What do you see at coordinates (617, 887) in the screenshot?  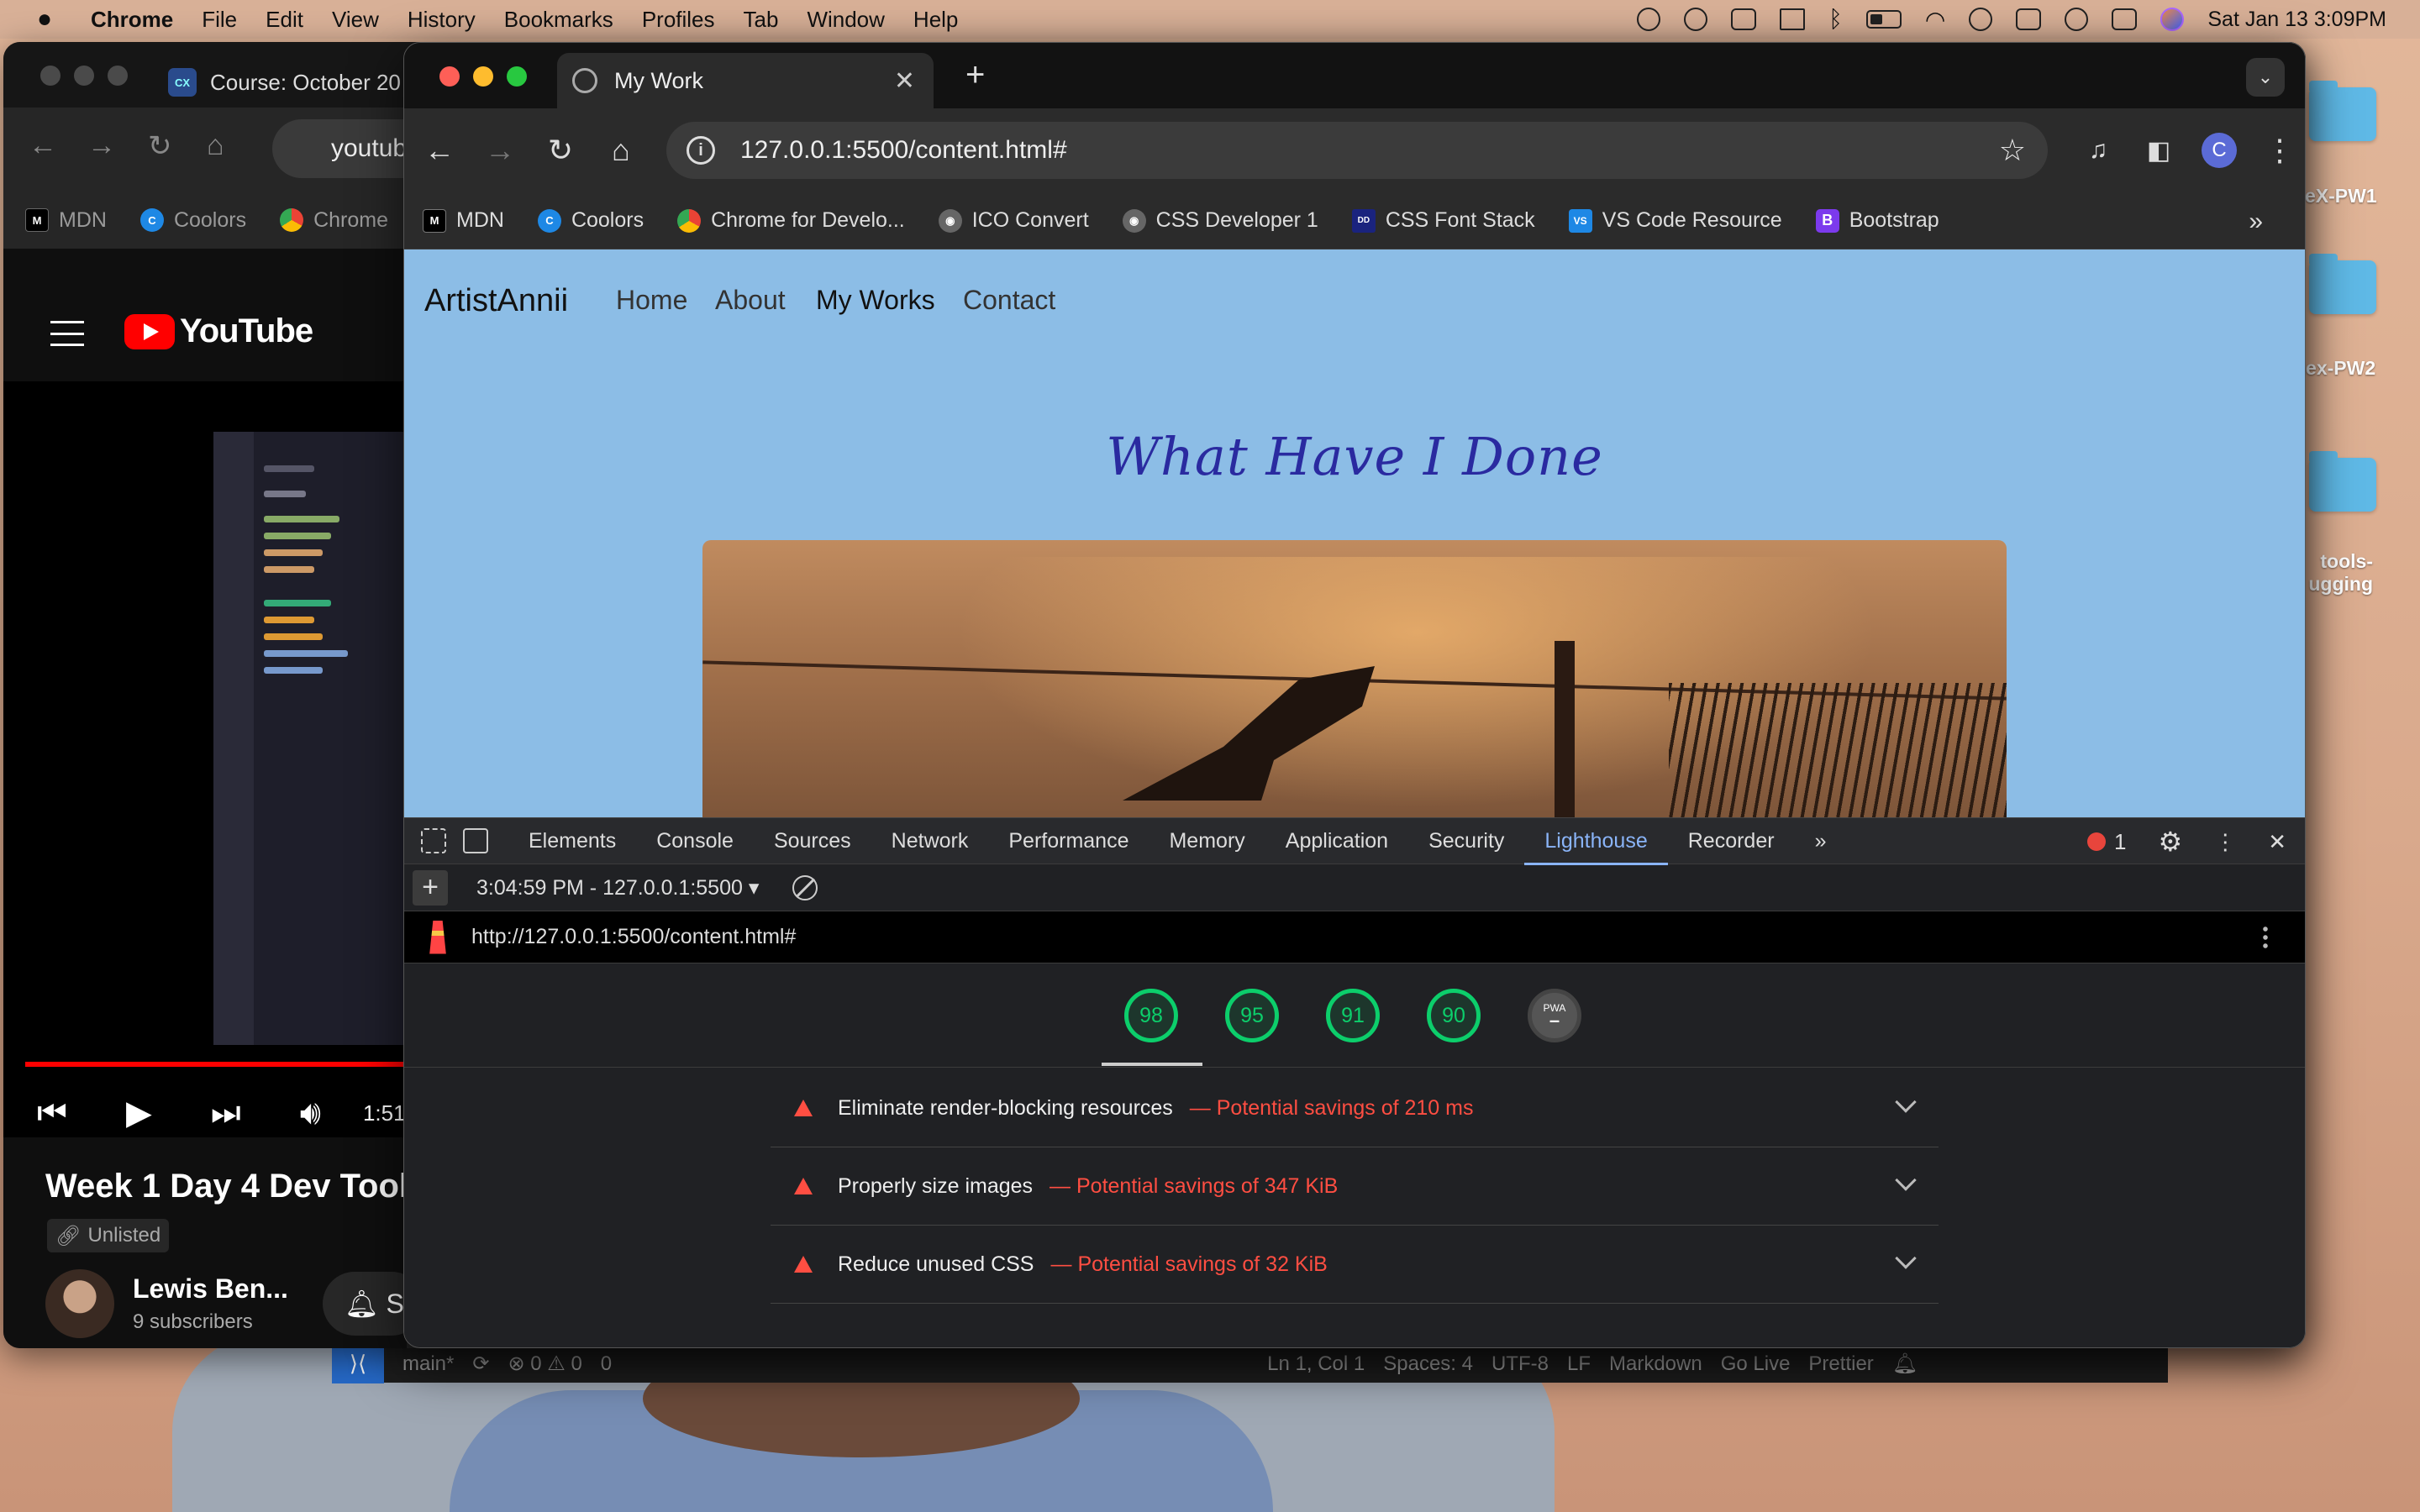 I see `report-selector: 3:04:59 PM - 127.0.0.1:5500 ▾` at bounding box center [617, 887].